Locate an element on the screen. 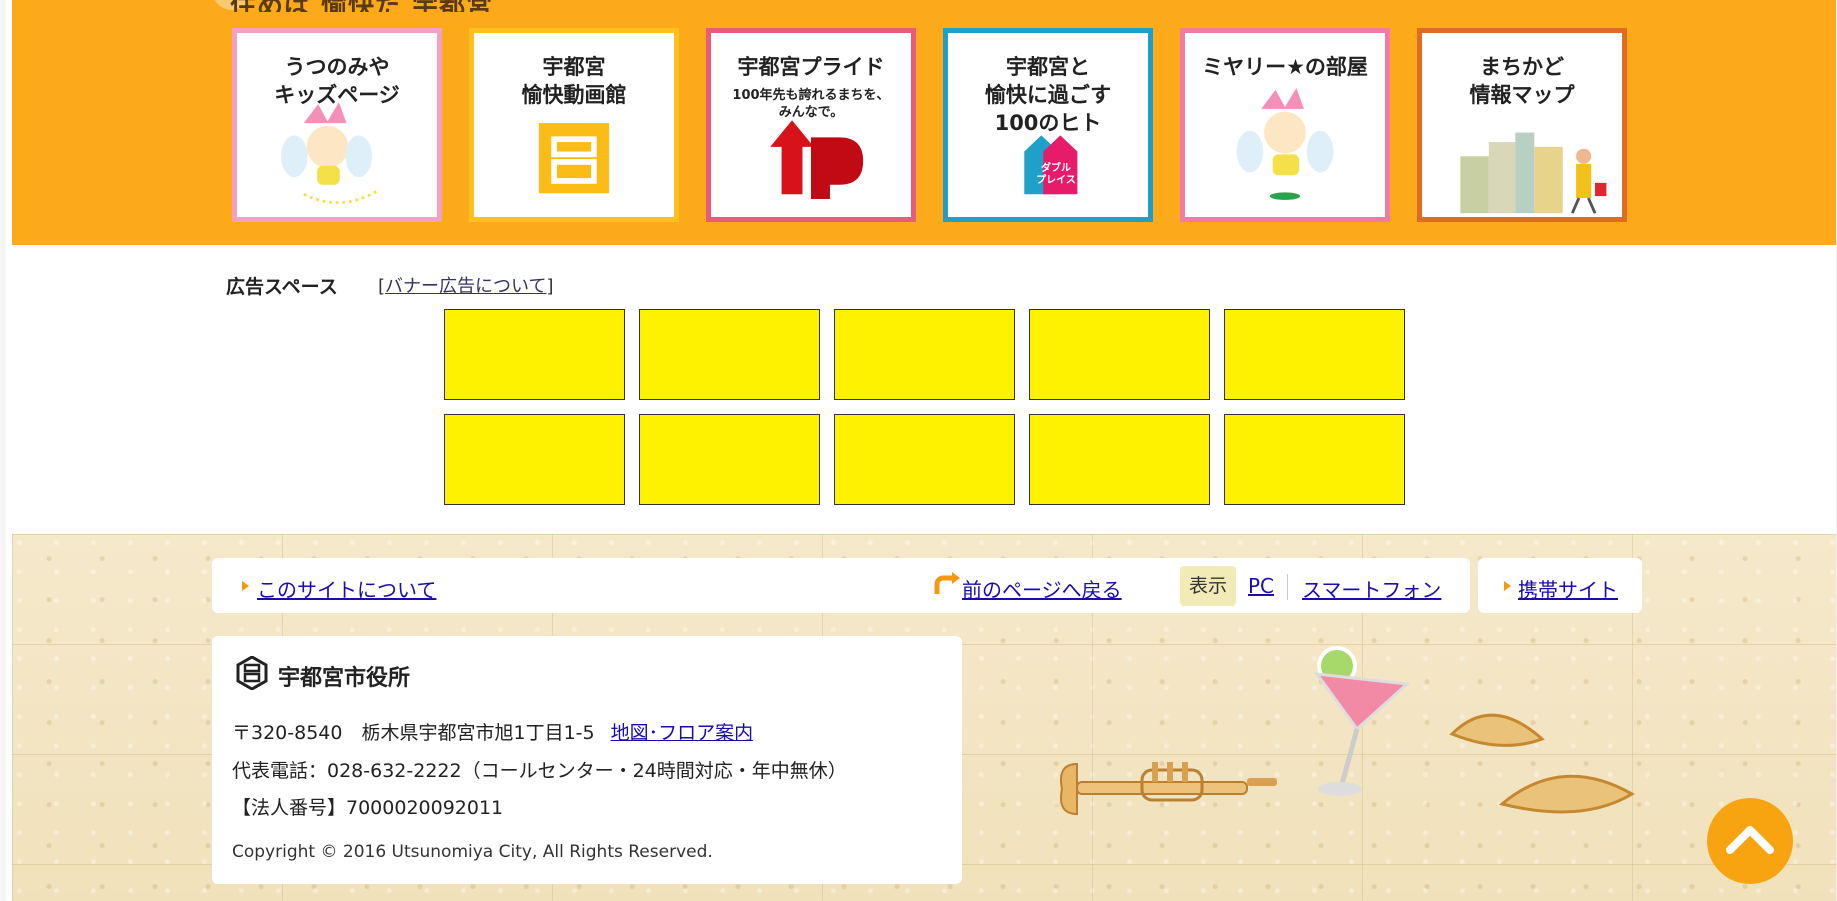  mobile-site-link: 携帯サイト is located at coordinates (1568, 588).